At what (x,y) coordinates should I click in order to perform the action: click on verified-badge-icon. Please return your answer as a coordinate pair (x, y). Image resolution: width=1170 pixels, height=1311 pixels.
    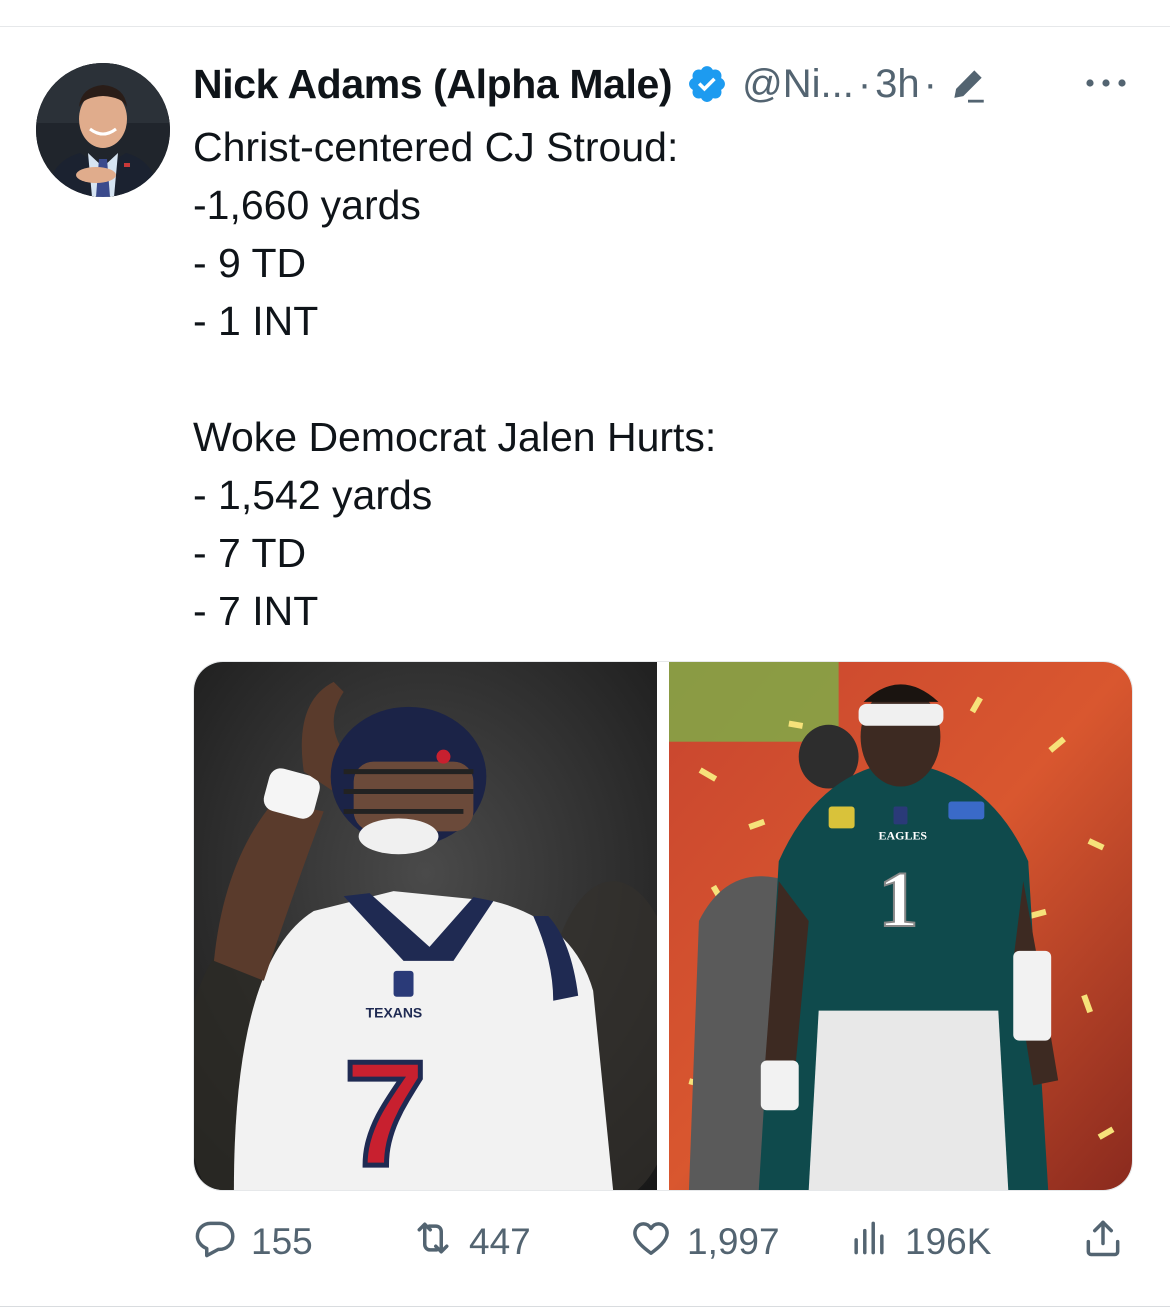
    Looking at the image, I should click on (707, 84).